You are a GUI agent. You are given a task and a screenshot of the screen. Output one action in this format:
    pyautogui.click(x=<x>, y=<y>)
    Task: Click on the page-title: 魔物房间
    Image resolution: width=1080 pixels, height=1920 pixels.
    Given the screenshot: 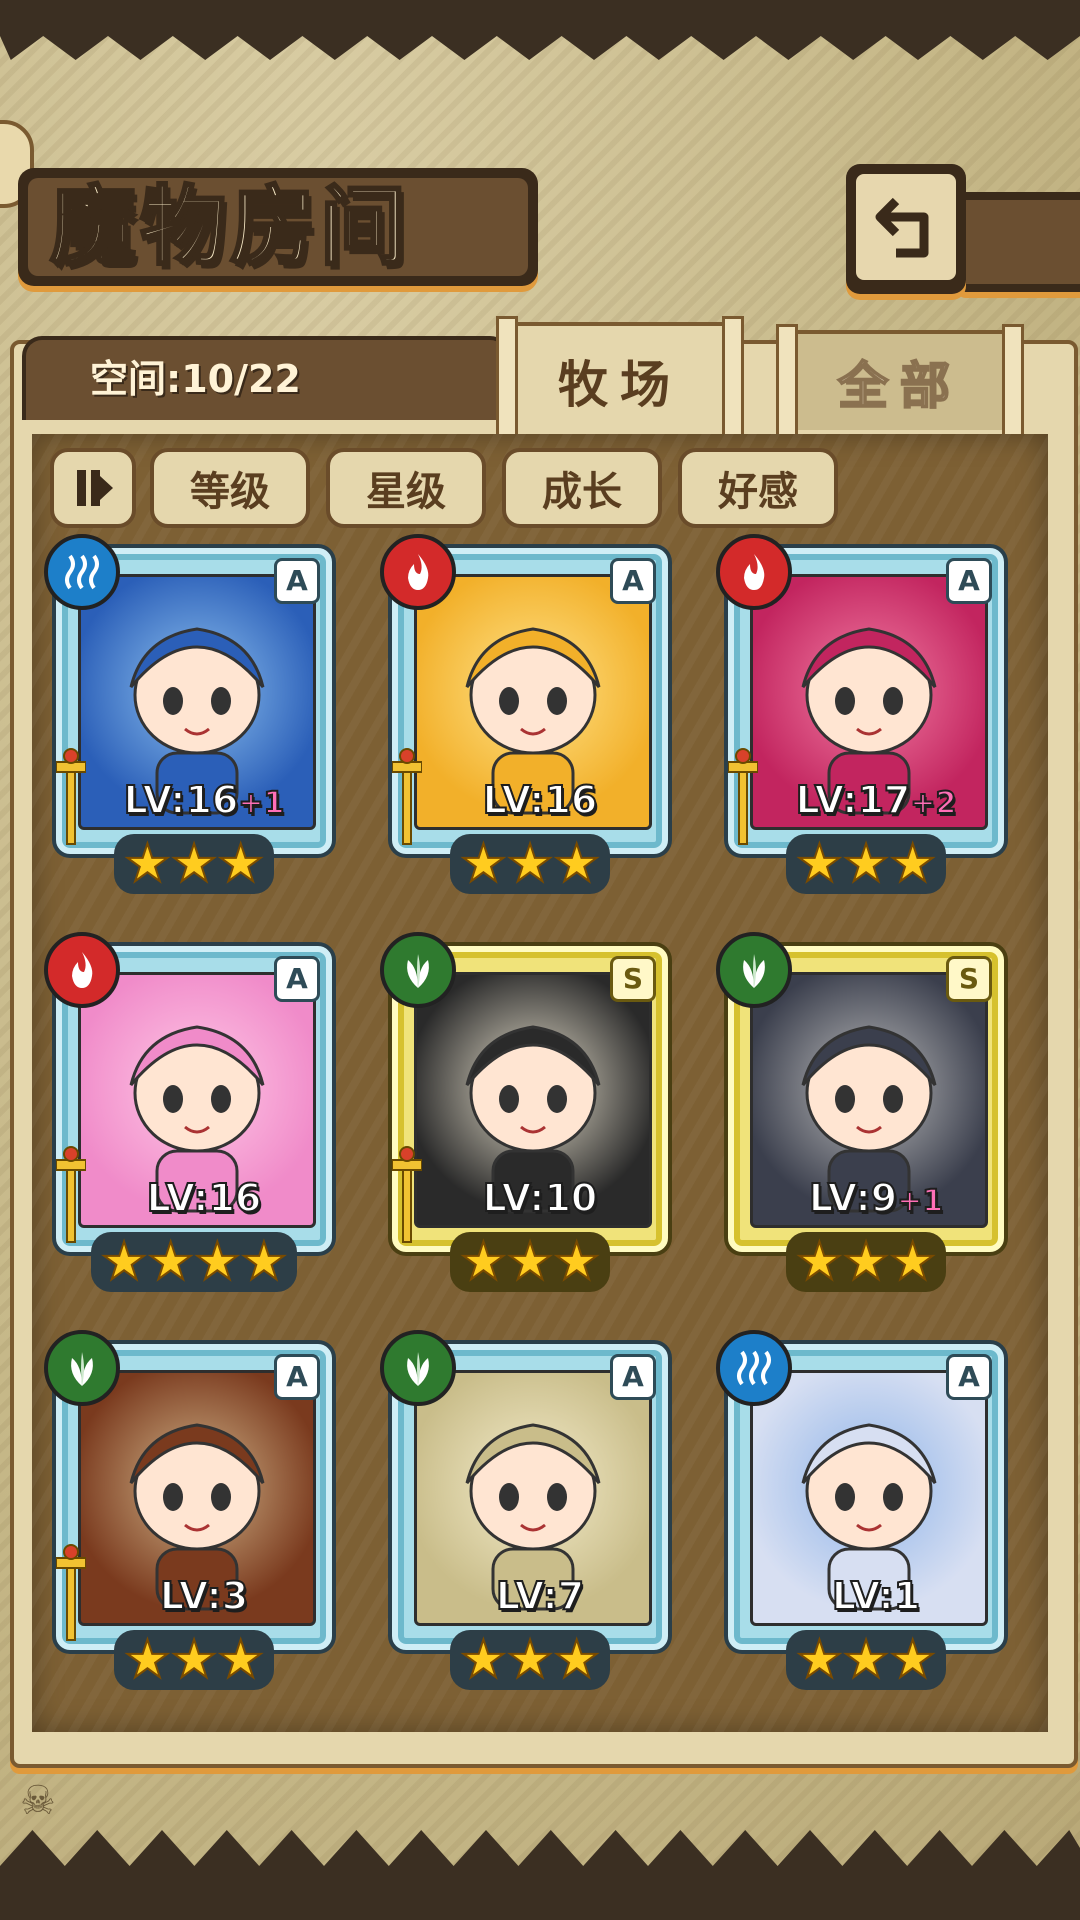 What is the action you would take?
    pyautogui.click(x=229, y=227)
    